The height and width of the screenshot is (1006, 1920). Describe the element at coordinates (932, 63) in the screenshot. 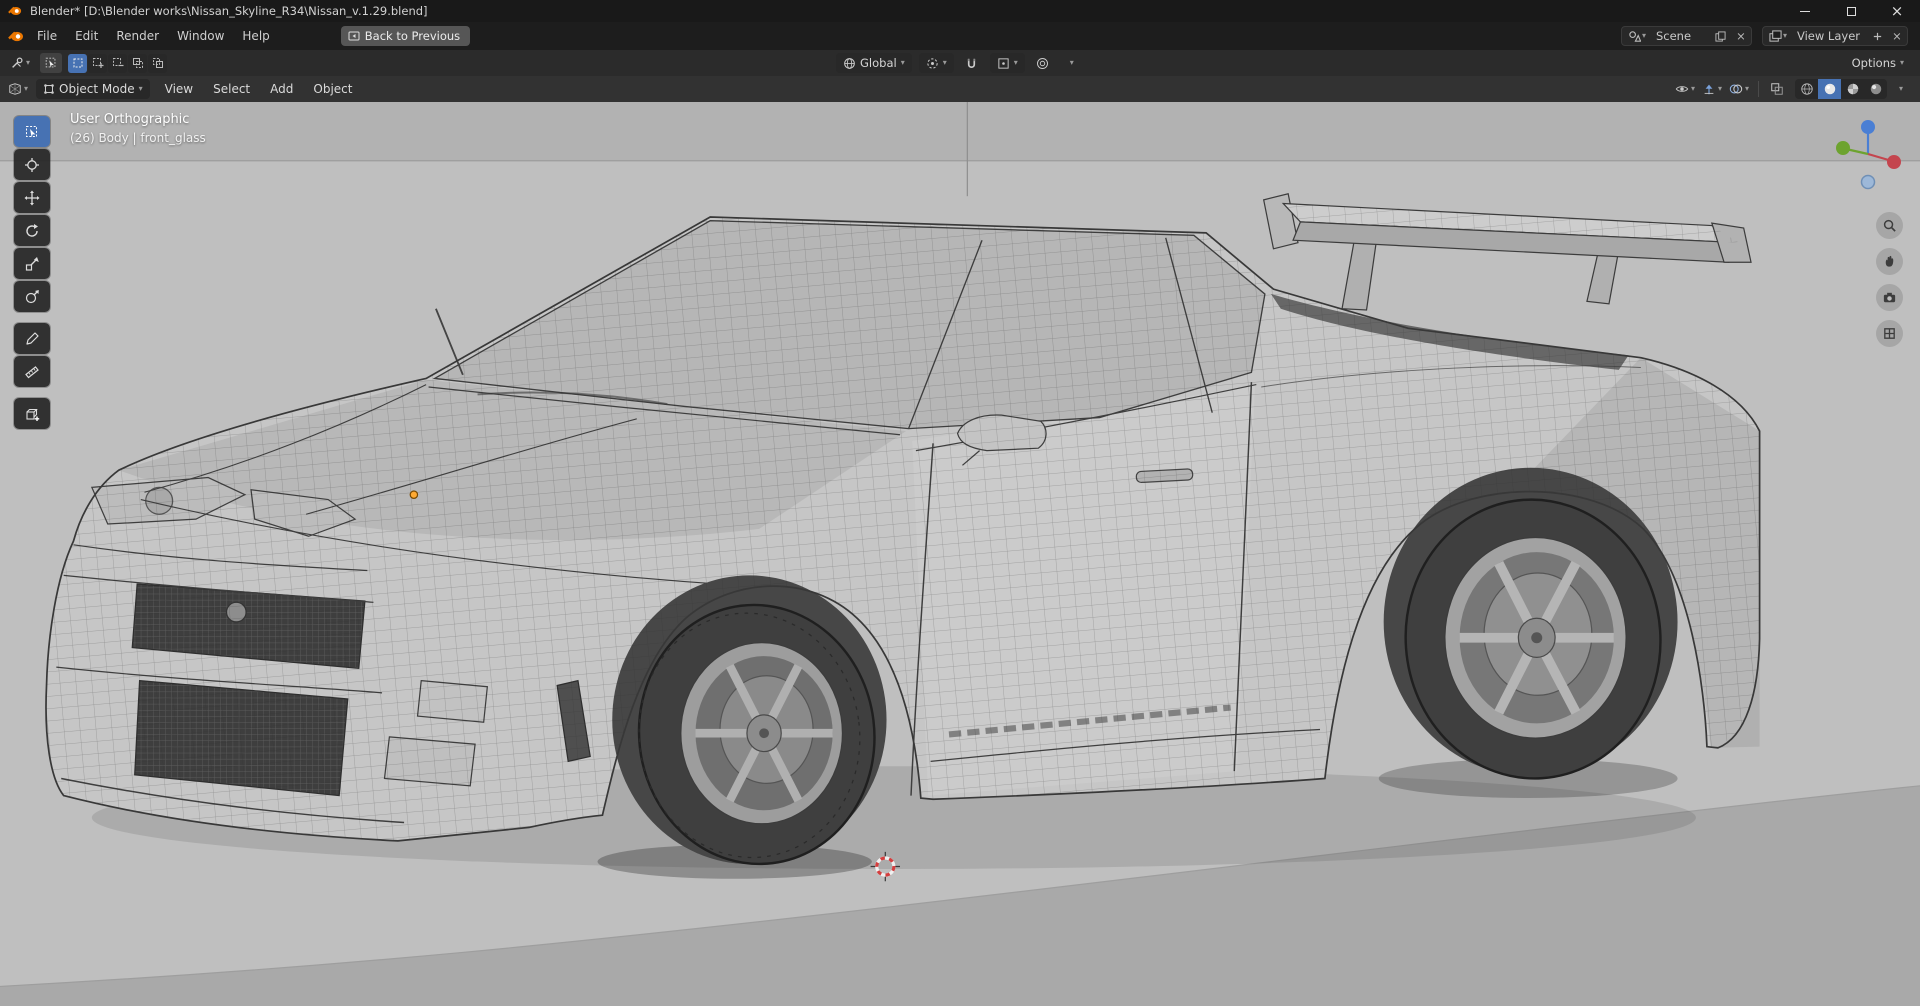

I see `pivot-icon` at that location.